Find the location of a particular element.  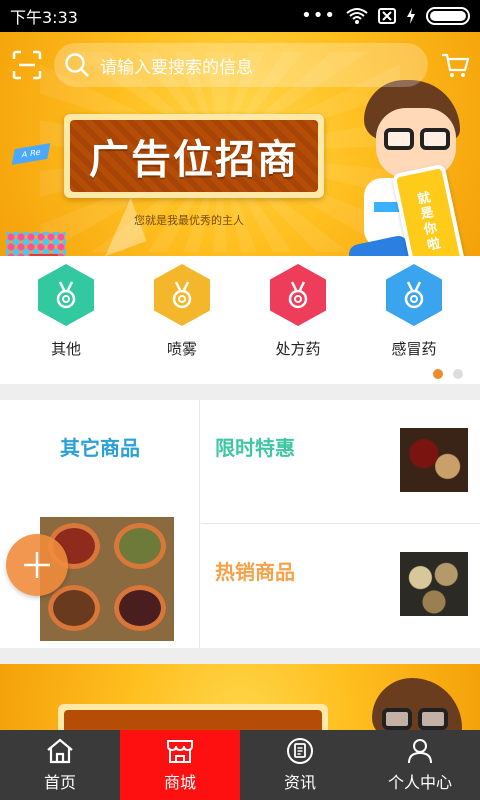

category-spray: 喷雾 is located at coordinates (182, 314).